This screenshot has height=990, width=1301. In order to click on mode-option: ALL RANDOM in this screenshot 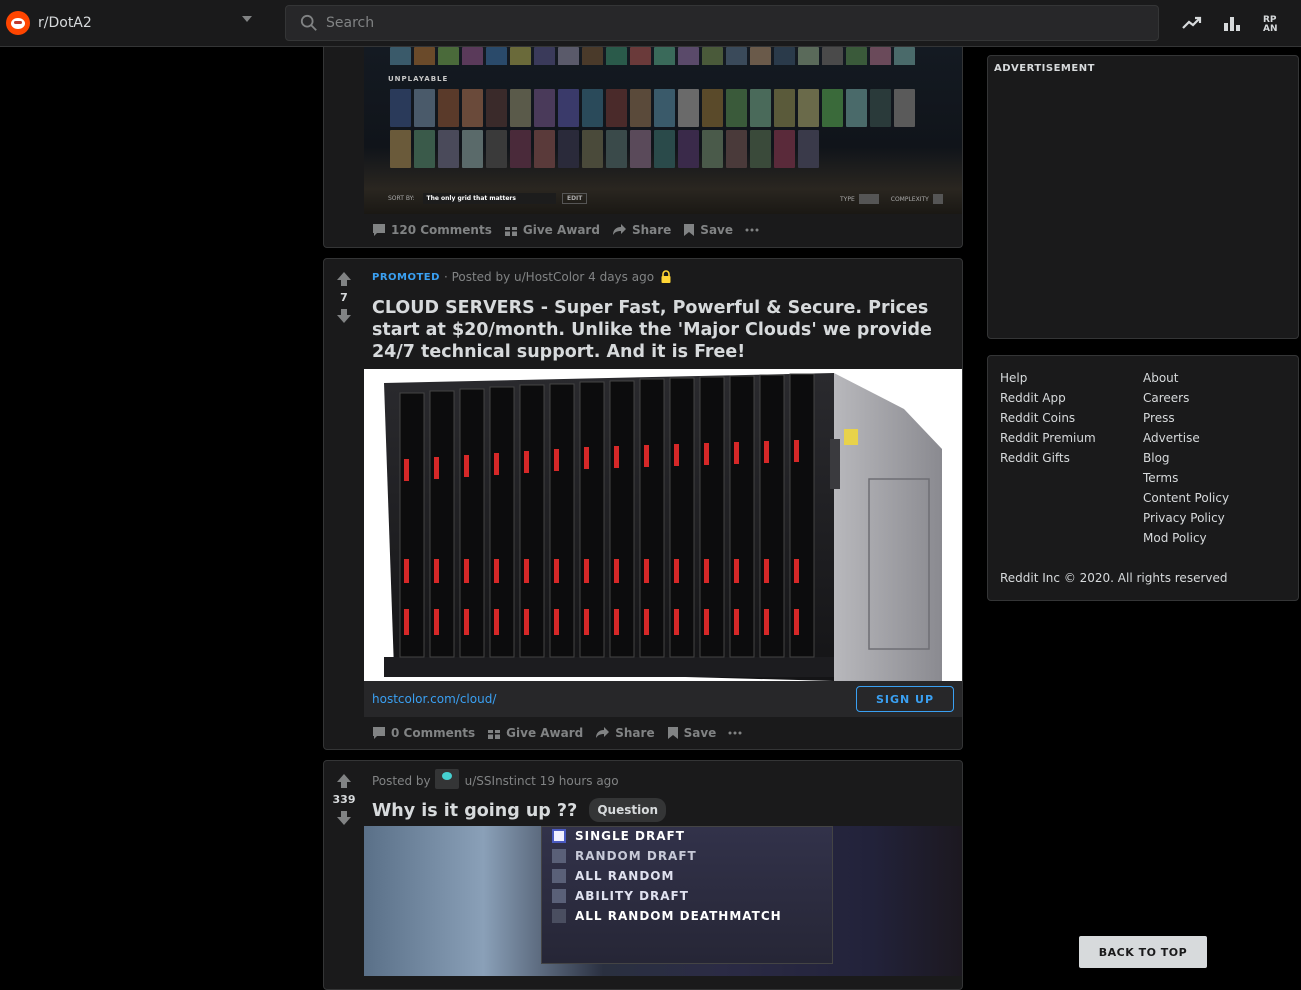, I will do `click(667, 876)`.